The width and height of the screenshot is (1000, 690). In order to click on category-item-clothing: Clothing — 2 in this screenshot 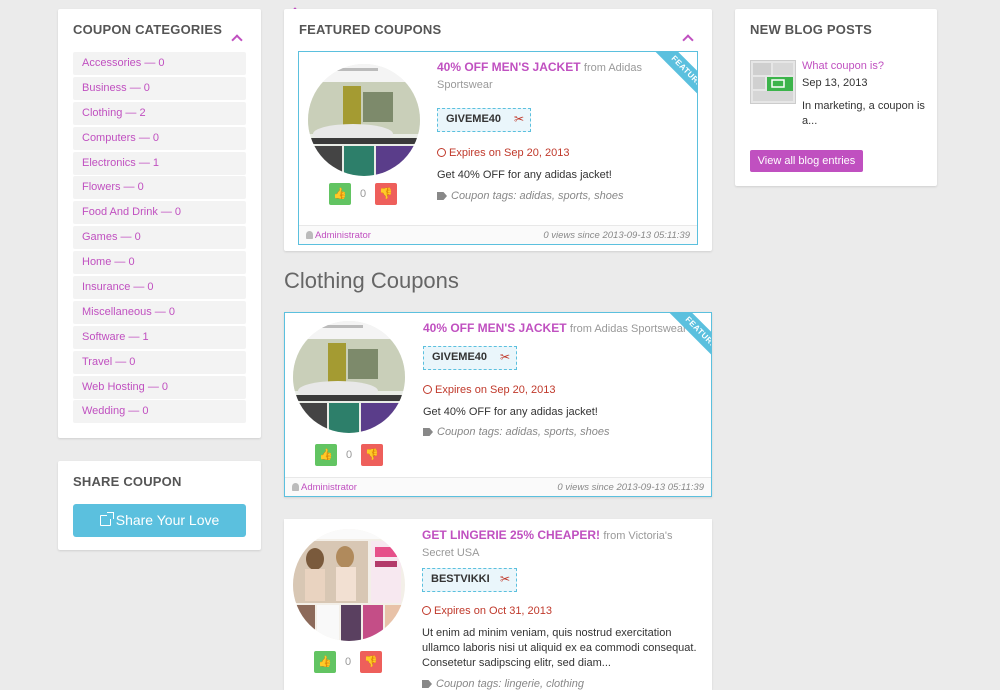, I will do `click(159, 113)`.